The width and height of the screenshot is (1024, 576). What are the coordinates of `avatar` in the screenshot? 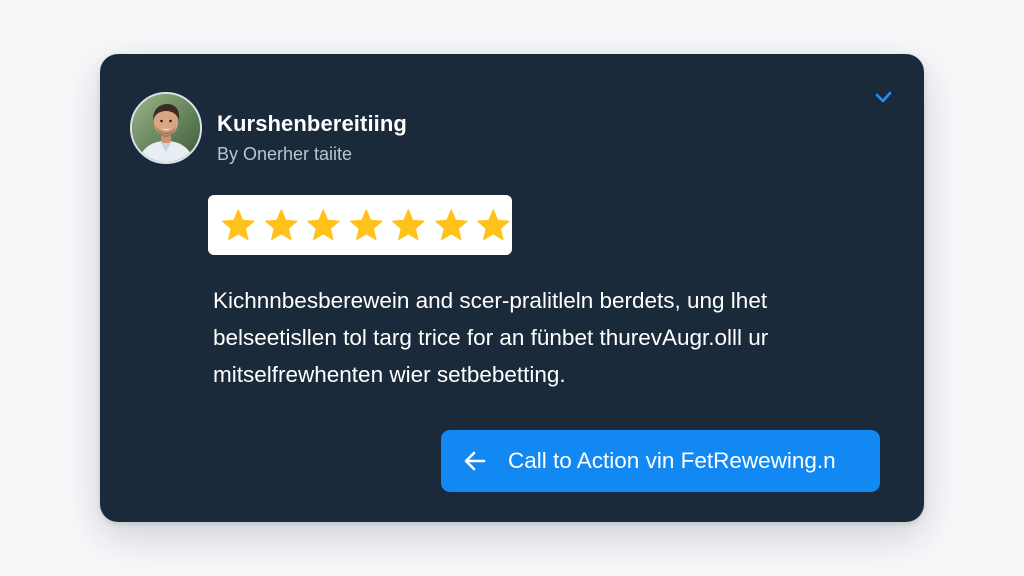 It's located at (166, 128).